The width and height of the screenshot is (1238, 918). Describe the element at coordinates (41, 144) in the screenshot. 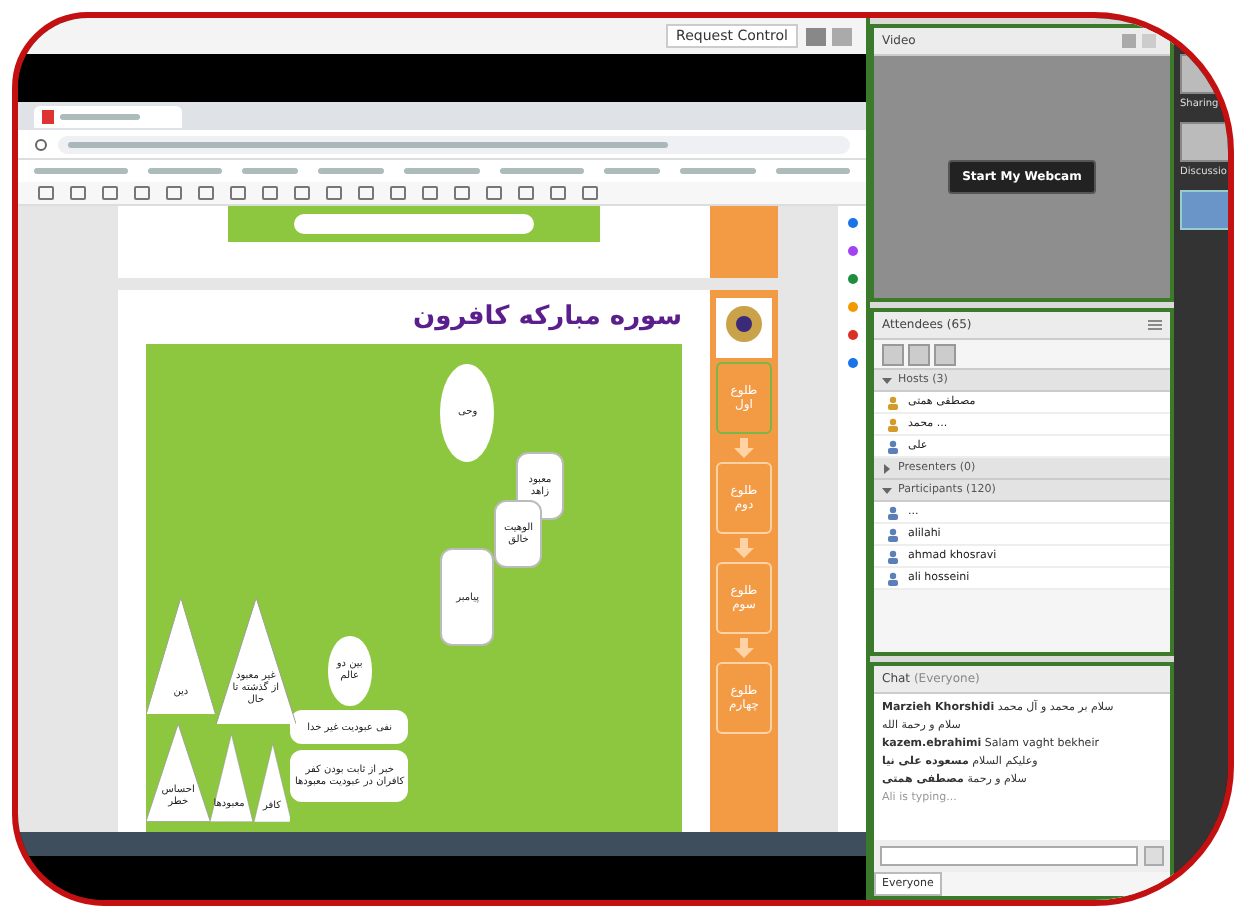

I see `reload-icon` at that location.